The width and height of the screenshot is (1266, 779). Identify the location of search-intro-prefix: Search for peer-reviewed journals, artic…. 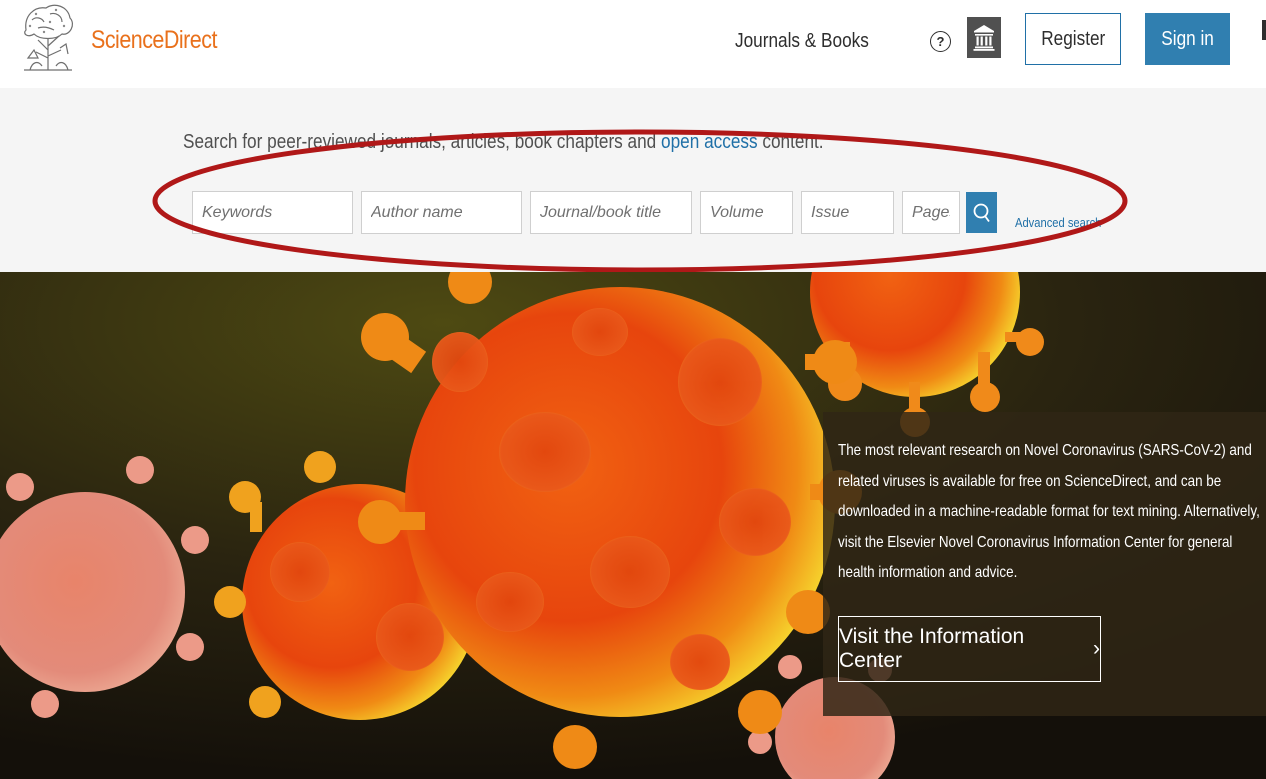
(422, 142).